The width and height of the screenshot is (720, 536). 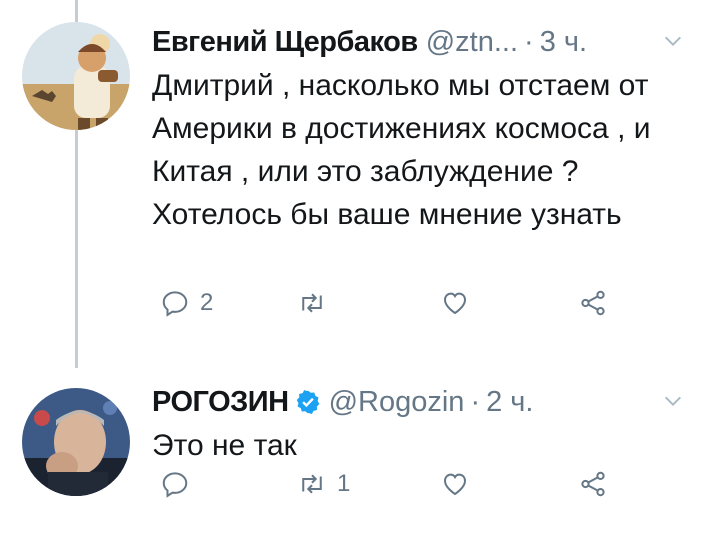 I want to click on reply-button: 2, so click(x=186, y=303).